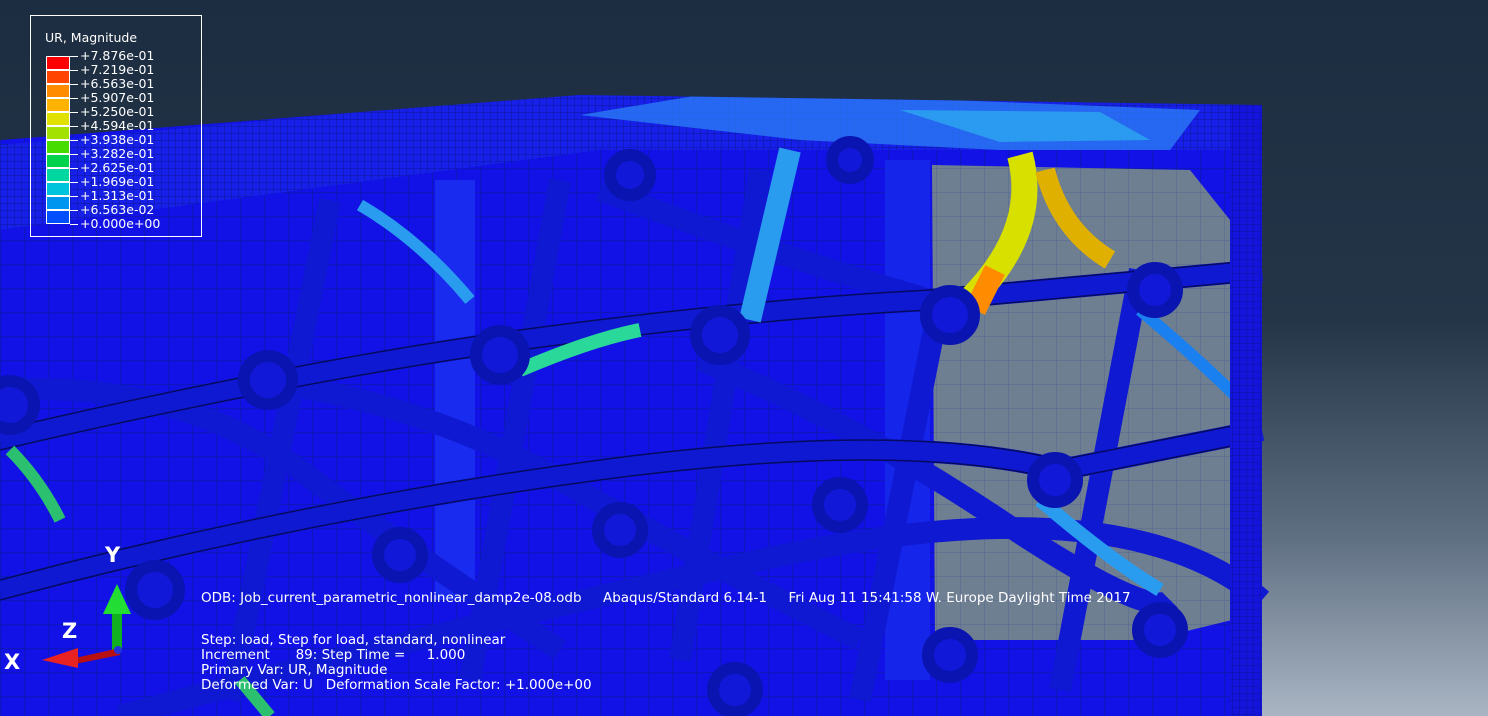  I want to click on legend-value: +6.563e-02, so click(117, 209).